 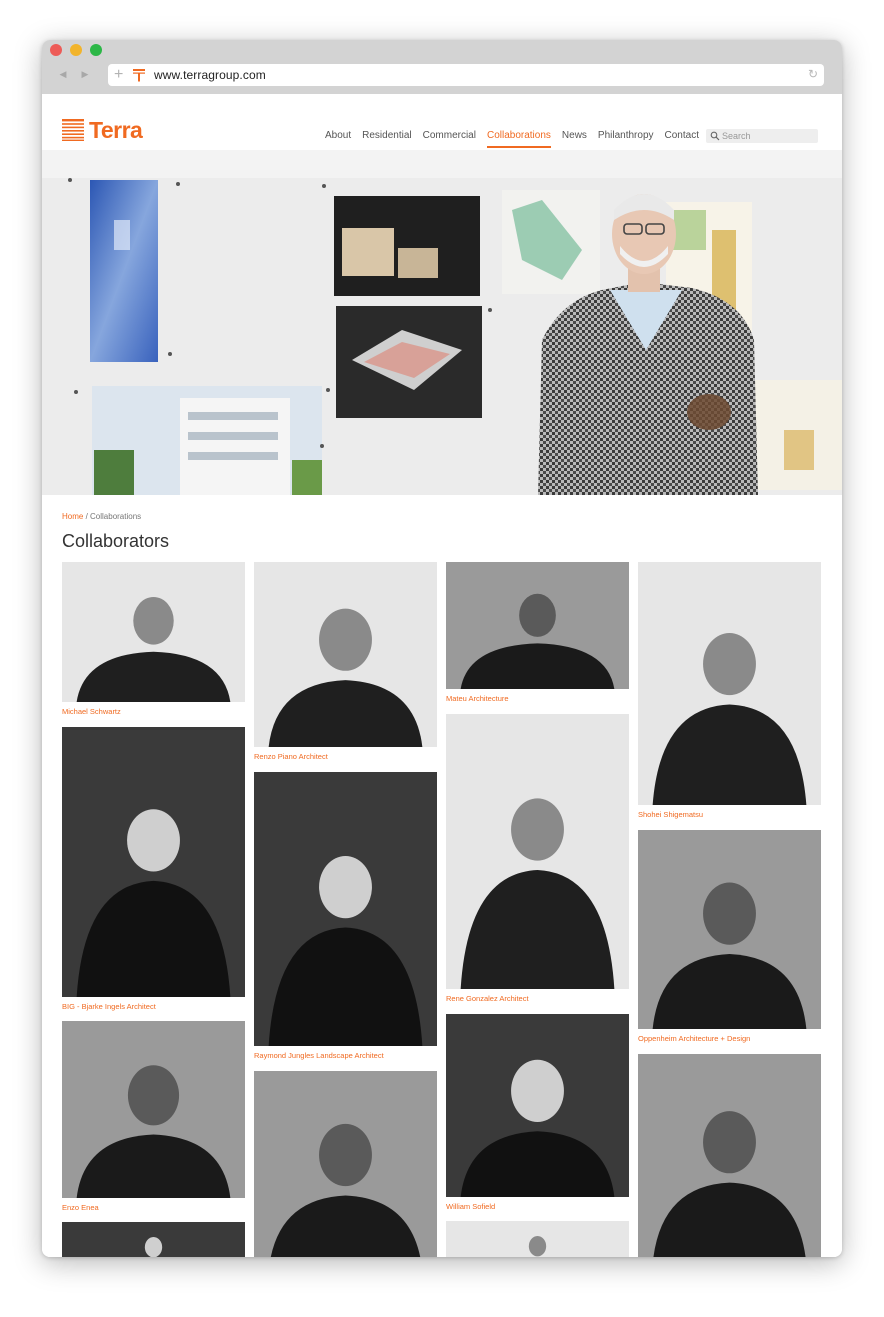 What do you see at coordinates (449, 139) in the screenshot?
I see `nav-link-commercial: Commercial` at bounding box center [449, 139].